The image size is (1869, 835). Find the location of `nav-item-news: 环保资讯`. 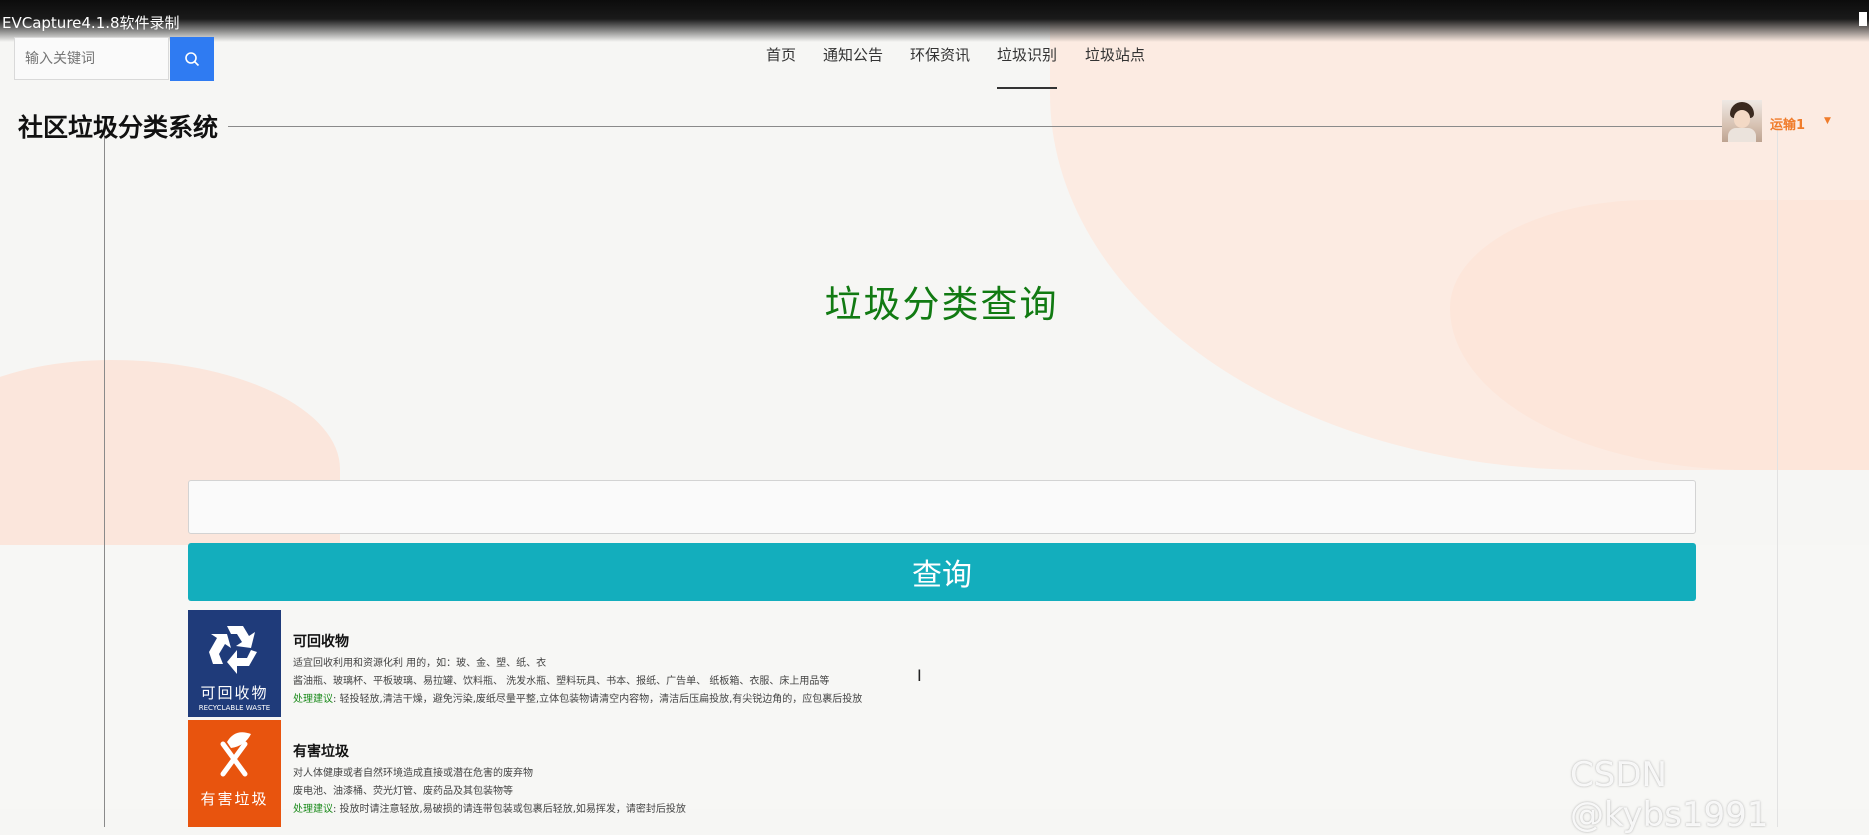

nav-item-news: 环保资讯 is located at coordinates (940, 54).